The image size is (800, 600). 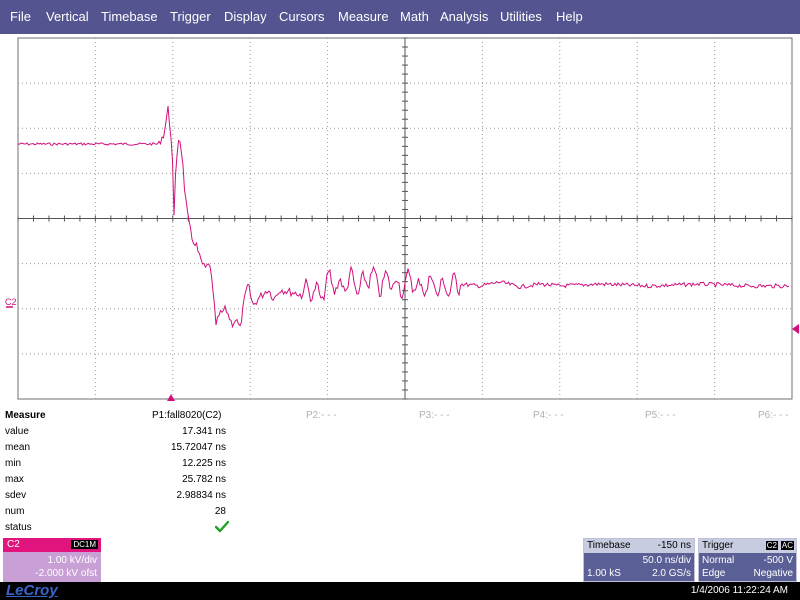 What do you see at coordinates (718, 545) in the screenshot?
I see `trigger-title: Trigger` at bounding box center [718, 545].